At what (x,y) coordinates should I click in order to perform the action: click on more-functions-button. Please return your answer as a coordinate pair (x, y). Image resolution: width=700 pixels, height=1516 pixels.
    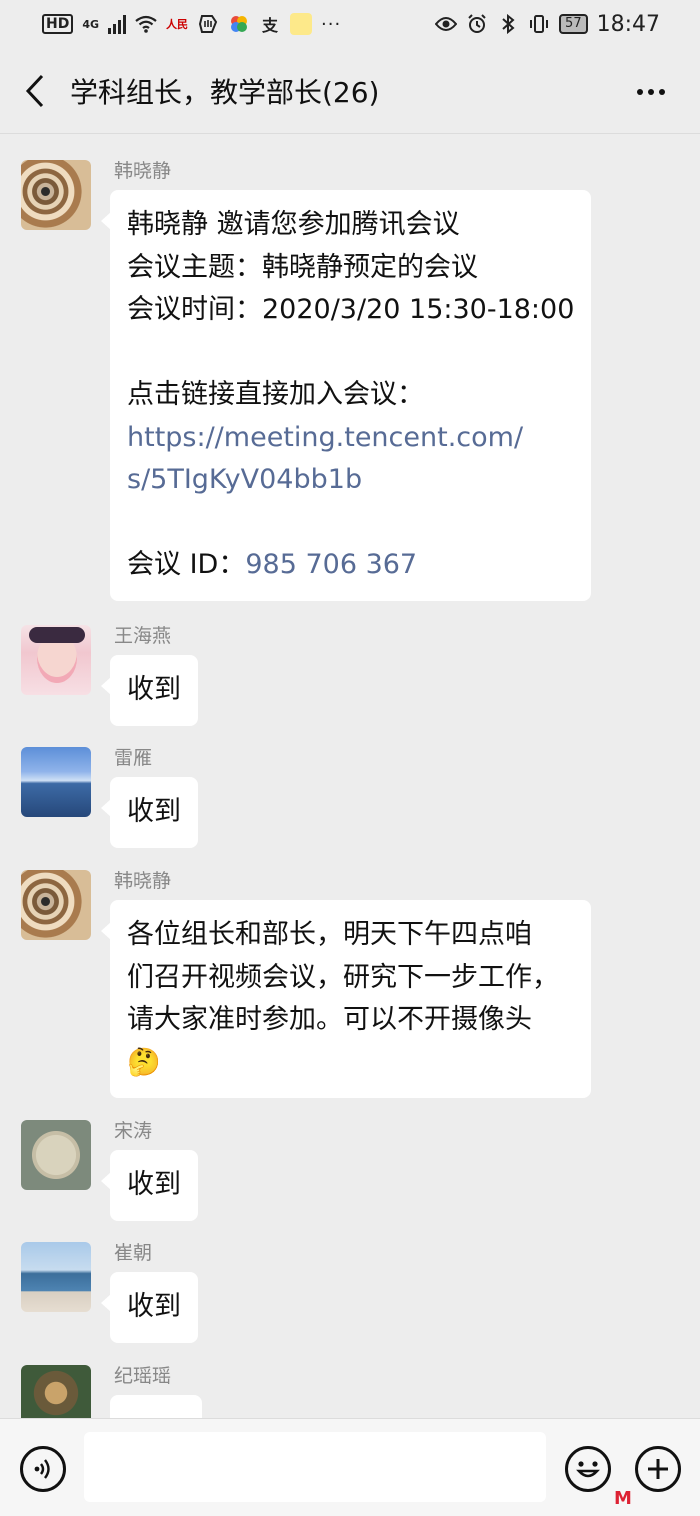
    Looking at the image, I should click on (658, 1469).